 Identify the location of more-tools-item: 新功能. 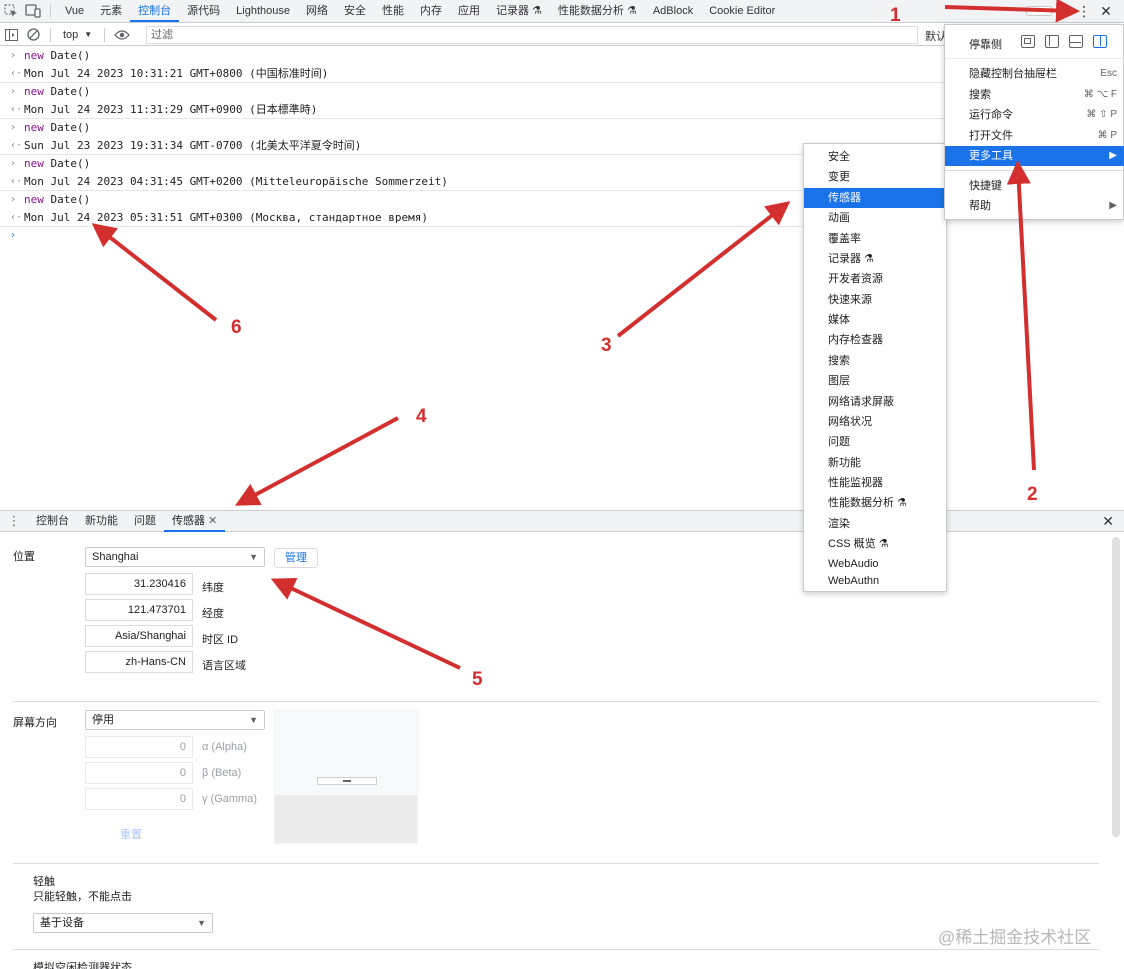
(875, 463).